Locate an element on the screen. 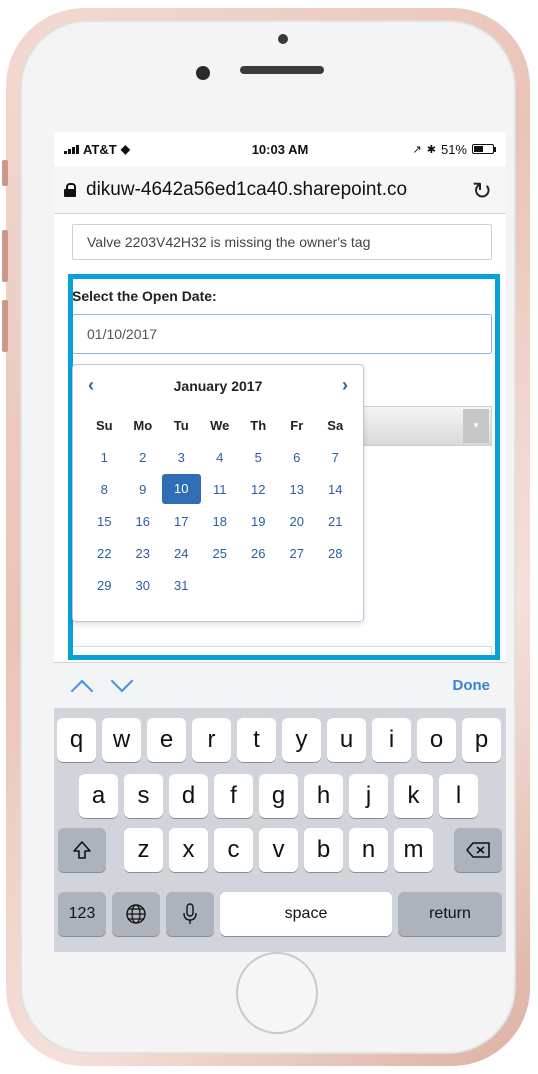 The image size is (538, 1074). key-w: w is located at coordinates (121, 740).